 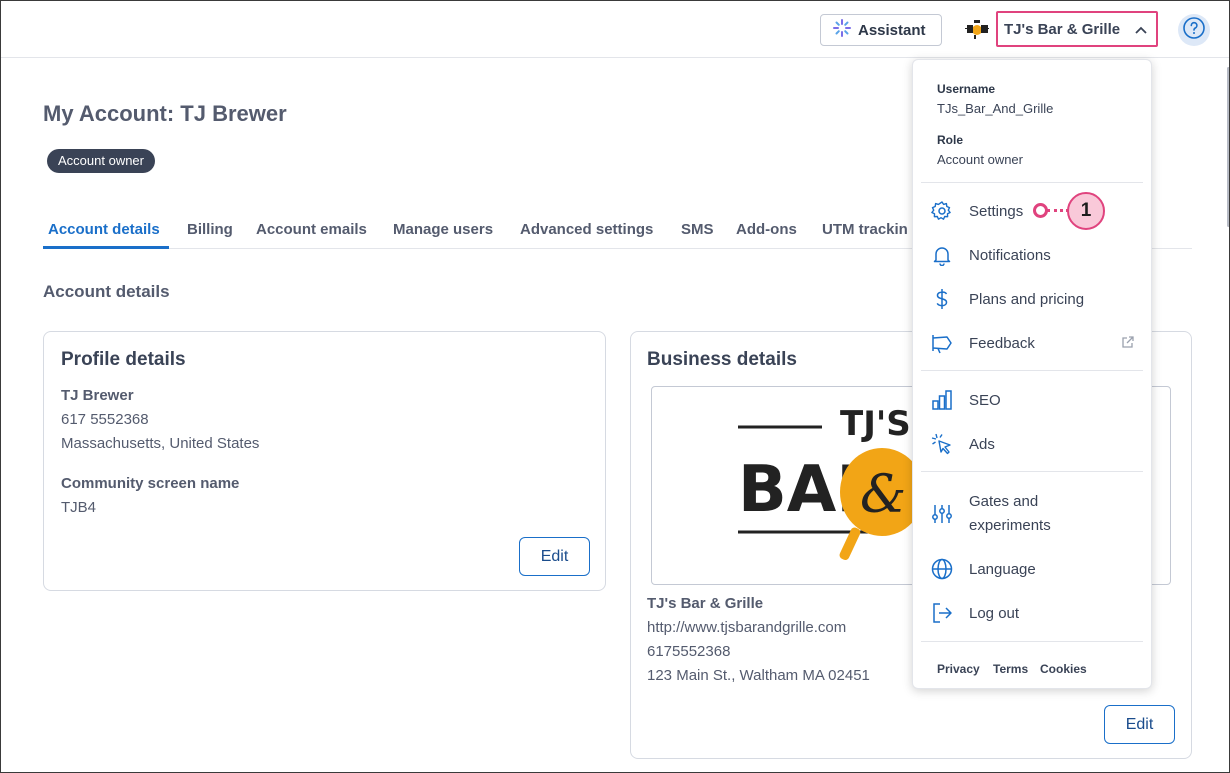 I want to click on log-out-icon, so click(x=942, y=613).